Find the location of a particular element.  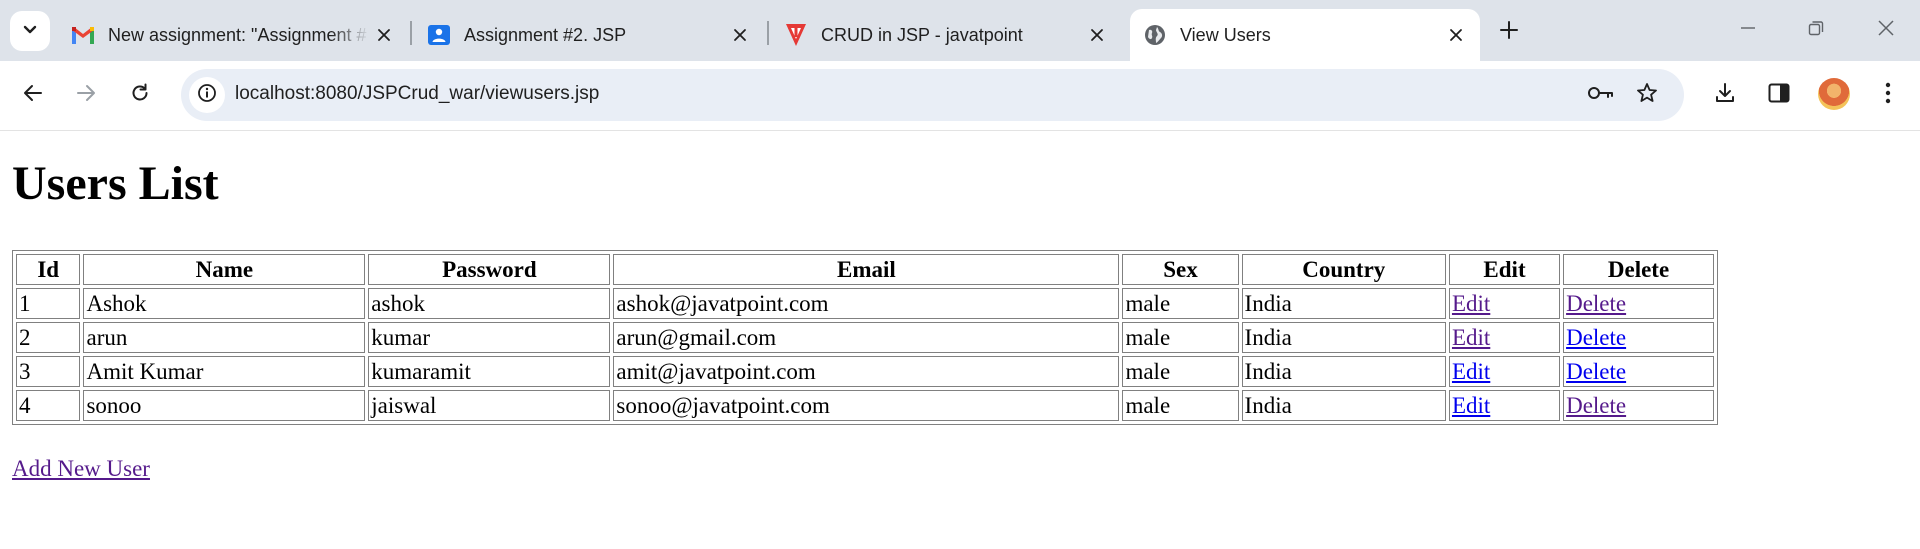

reload-icon is located at coordinates (140, 95).